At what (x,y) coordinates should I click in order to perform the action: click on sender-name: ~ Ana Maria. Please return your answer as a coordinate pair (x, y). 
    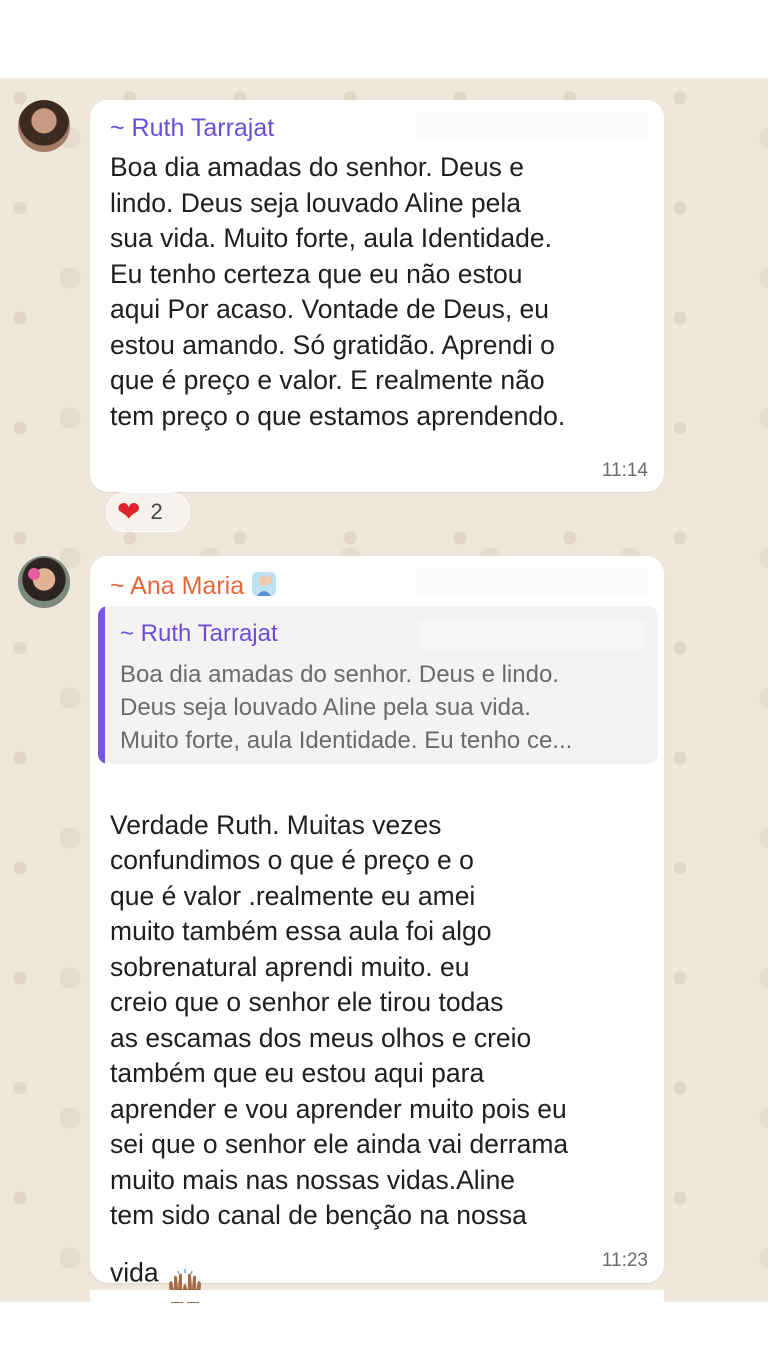
    Looking at the image, I should click on (194, 587).